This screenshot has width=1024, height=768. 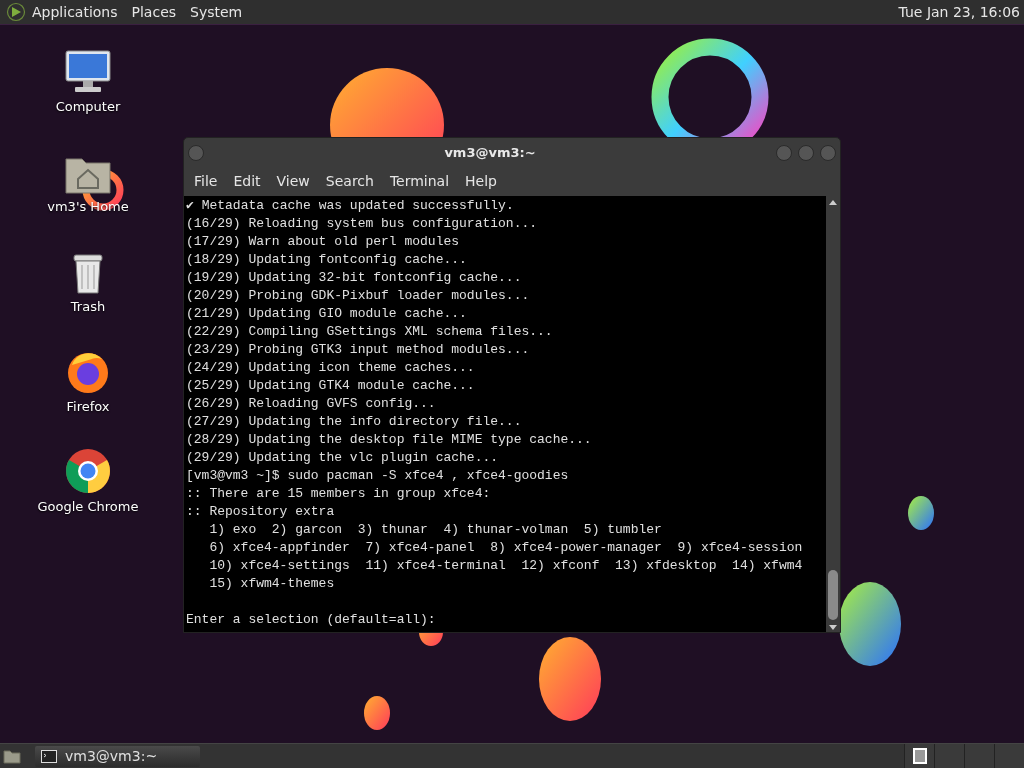 What do you see at coordinates (216, 12) in the screenshot?
I see `panel-menu: System` at bounding box center [216, 12].